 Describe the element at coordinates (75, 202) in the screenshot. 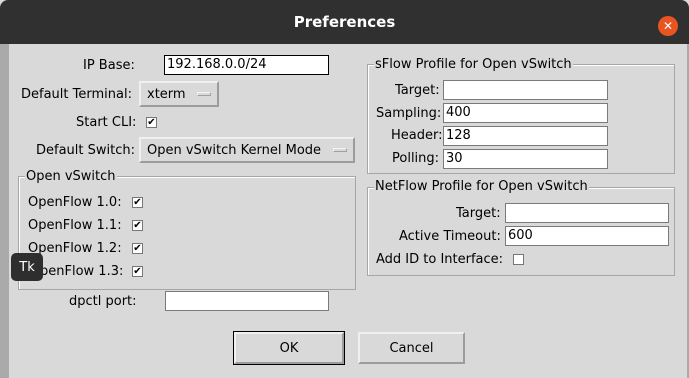

I see `openflow-10-label: OpenFlow 1.0:` at that location.